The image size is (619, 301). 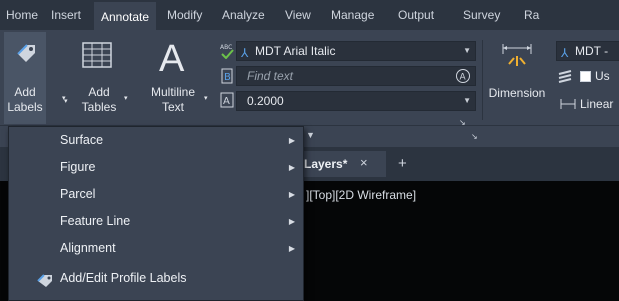 I want to click on multiline-text-line2: Text, so click(x=172, y=107).